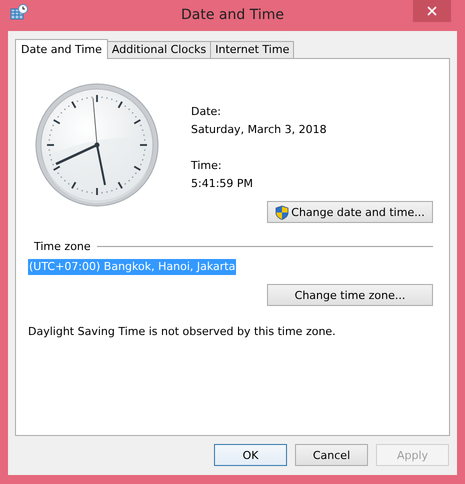  I want to click on close-button, so click(432, 11).